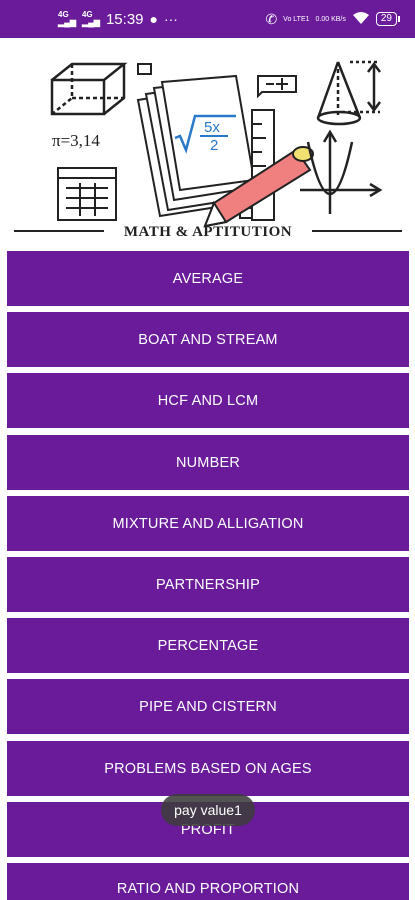  What do you see at coordinates (208, 706) in the screenshot?
I see `menu-item-pipe-and-cistern: PIPE AND CISTERN` at bounding box center [208, 706].